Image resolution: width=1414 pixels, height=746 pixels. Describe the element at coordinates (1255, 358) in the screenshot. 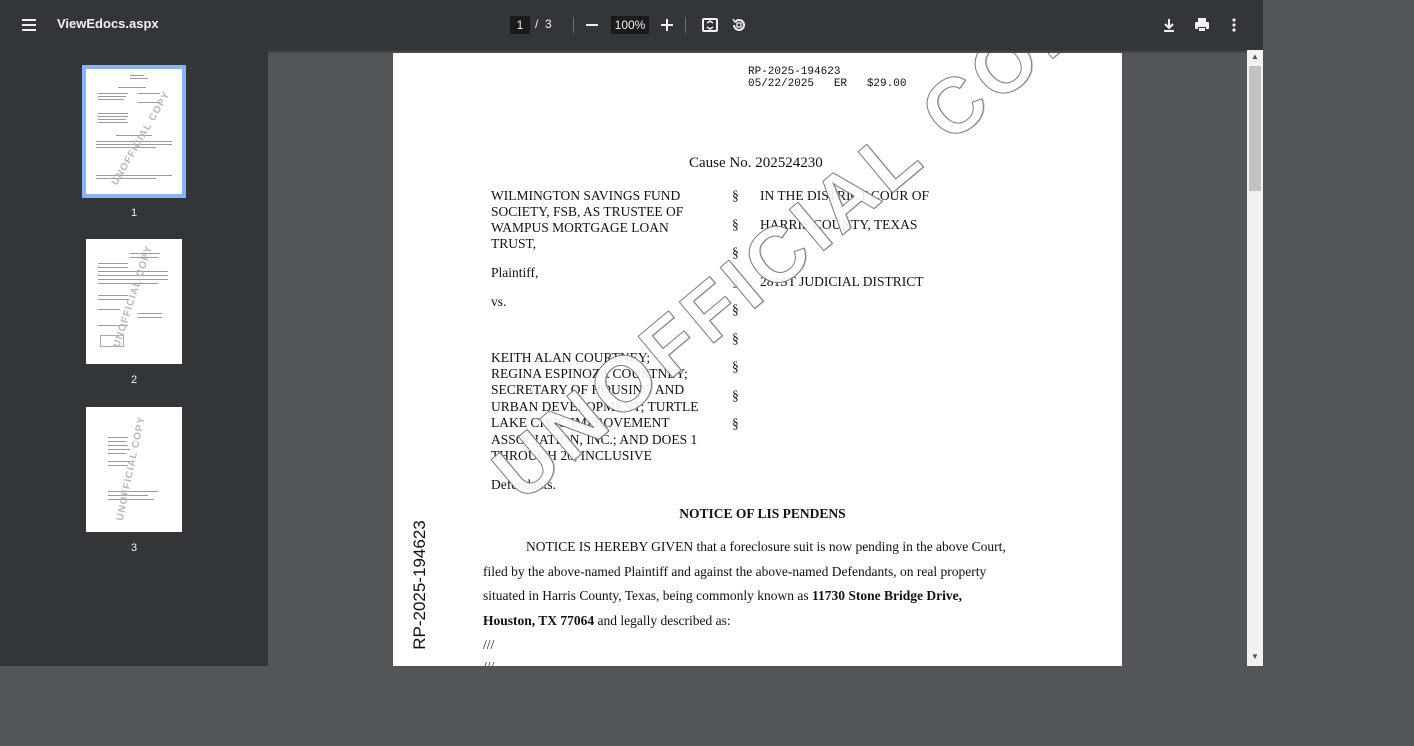

I see `vertical-scrollbar: ▲ ▼` at that location.